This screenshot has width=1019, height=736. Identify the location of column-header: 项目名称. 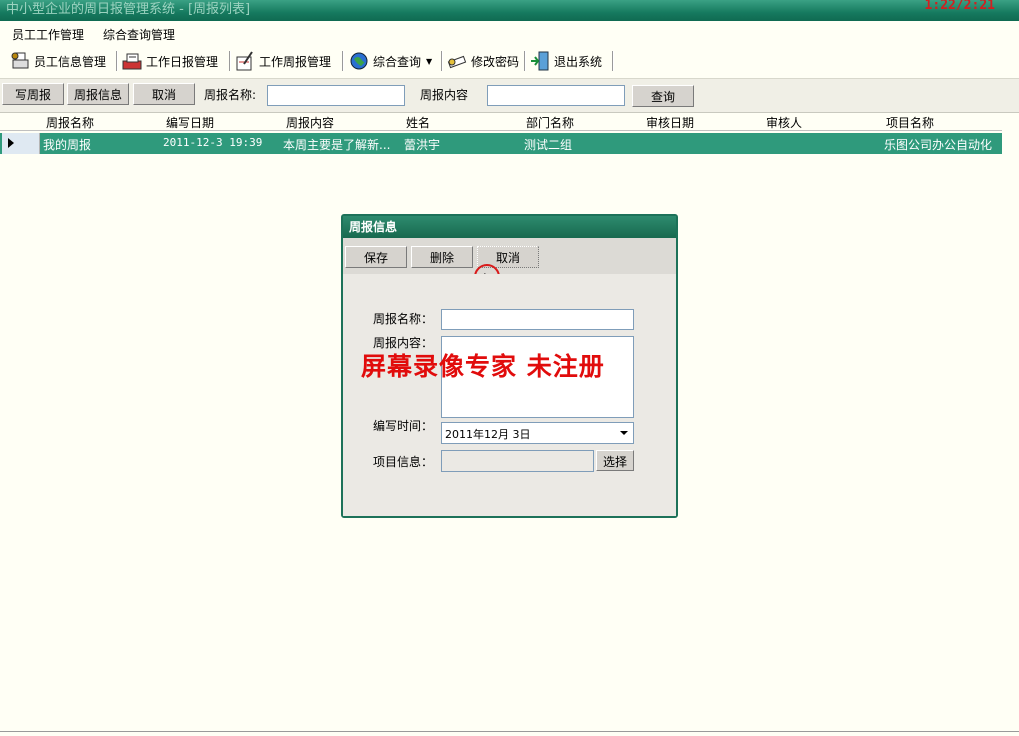
(910, 122).